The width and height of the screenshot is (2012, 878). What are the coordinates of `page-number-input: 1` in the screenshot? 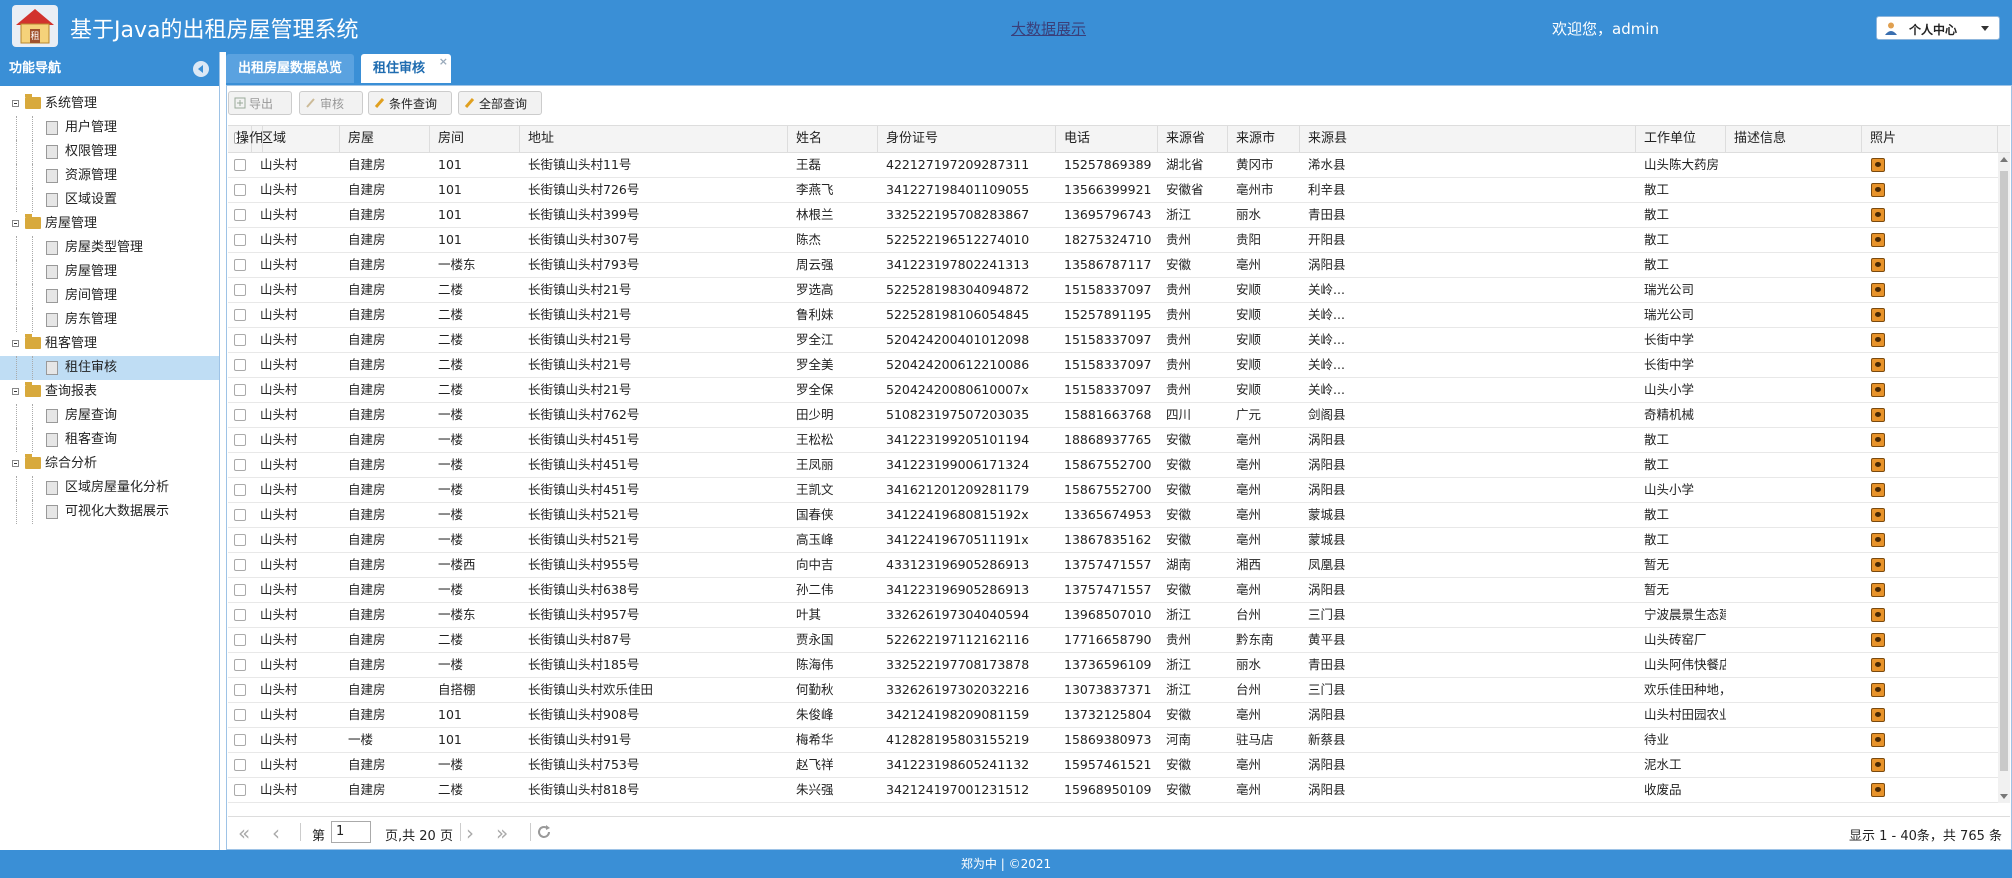 It's located at (351, 832).